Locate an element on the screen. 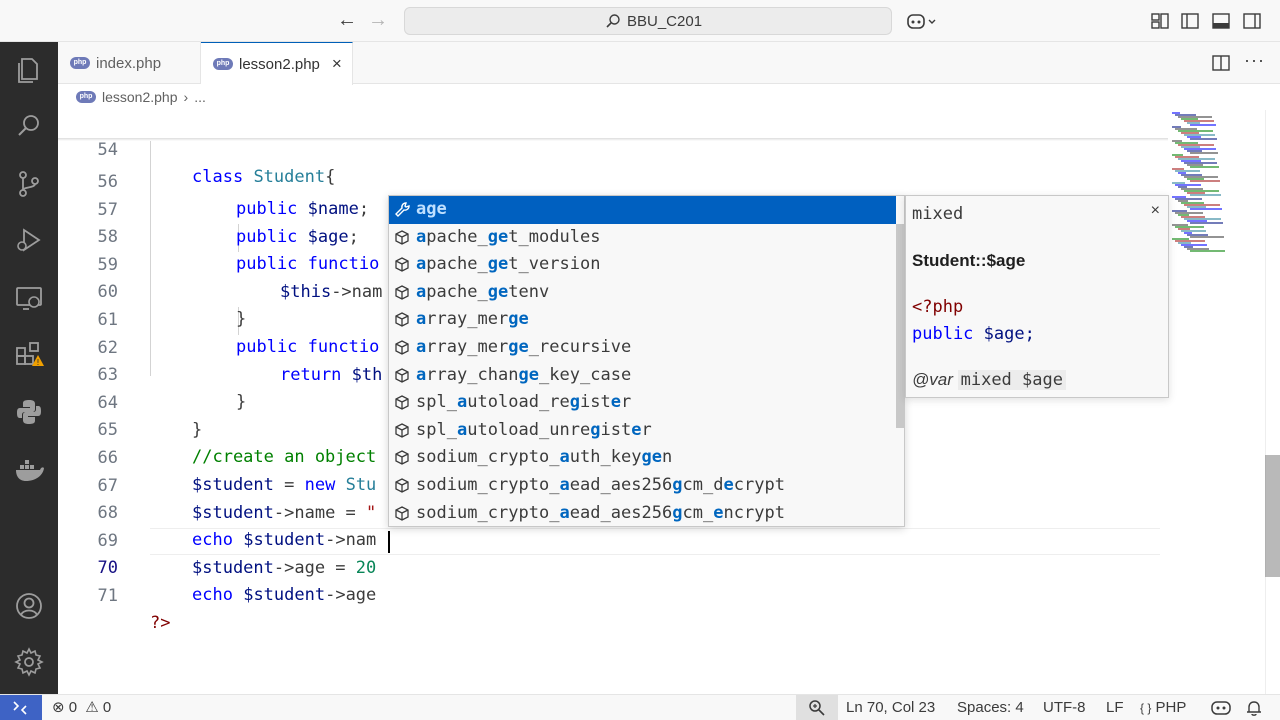 The image size is (1280, 720). suggest-item-label: array_change_key_case is located at coordinates (524, 374).